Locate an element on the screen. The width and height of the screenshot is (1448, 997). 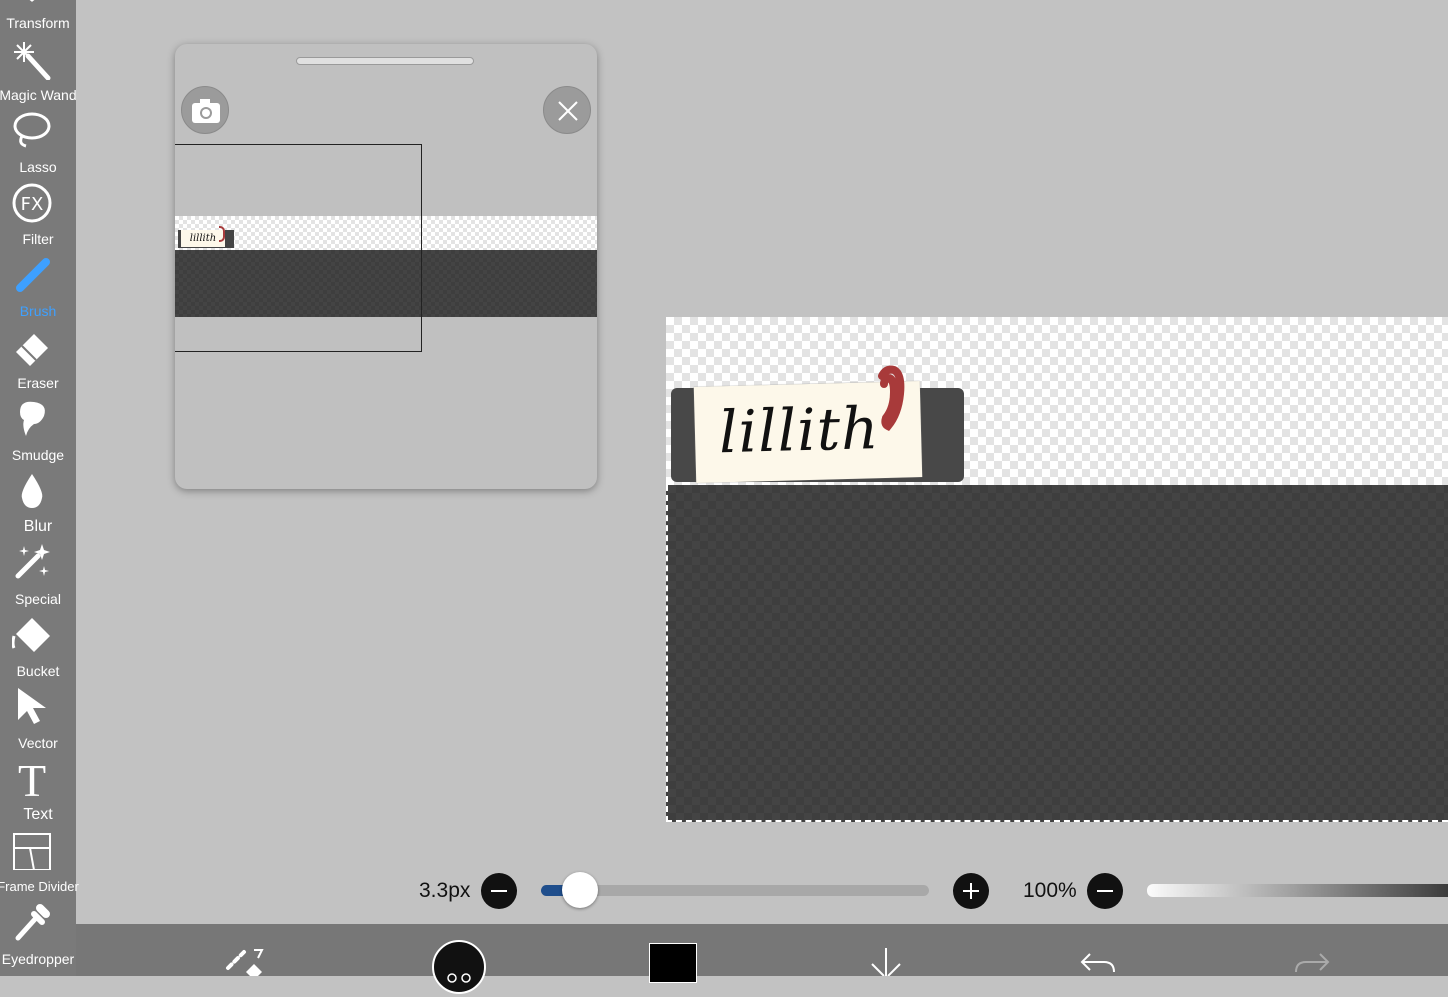
brush-size-slider-knob is located at coordinates (579, 890).